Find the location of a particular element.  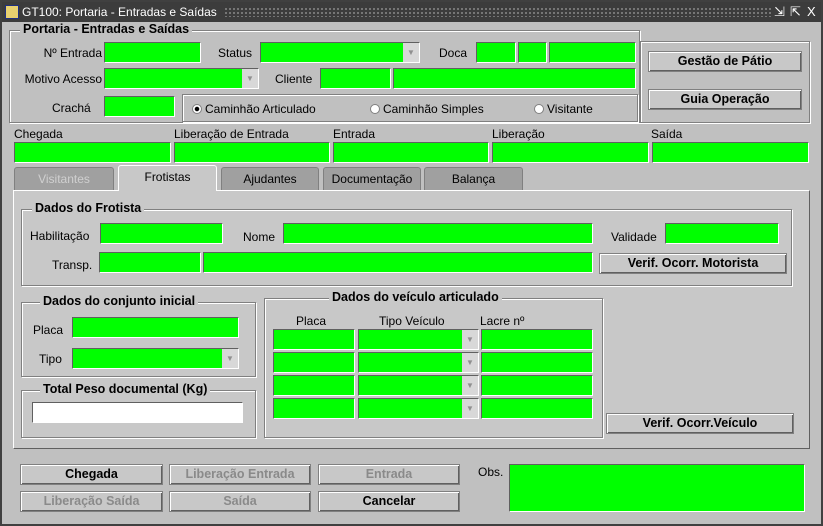

exit-release-button: Liberação Saída is located at coordinates (91, 501).